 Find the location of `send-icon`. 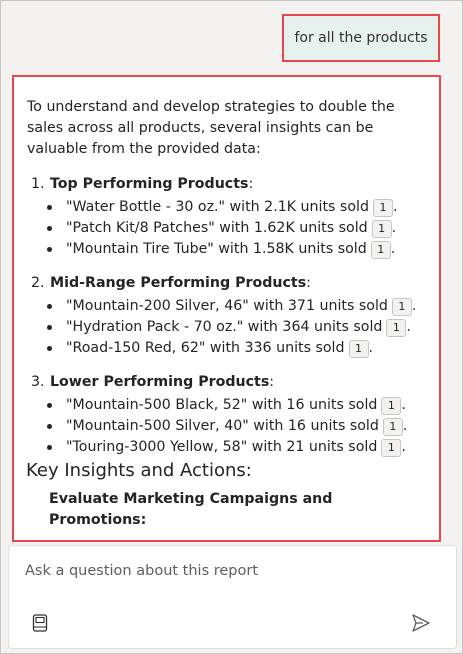

send-icon is located at coordinates (421, 623).